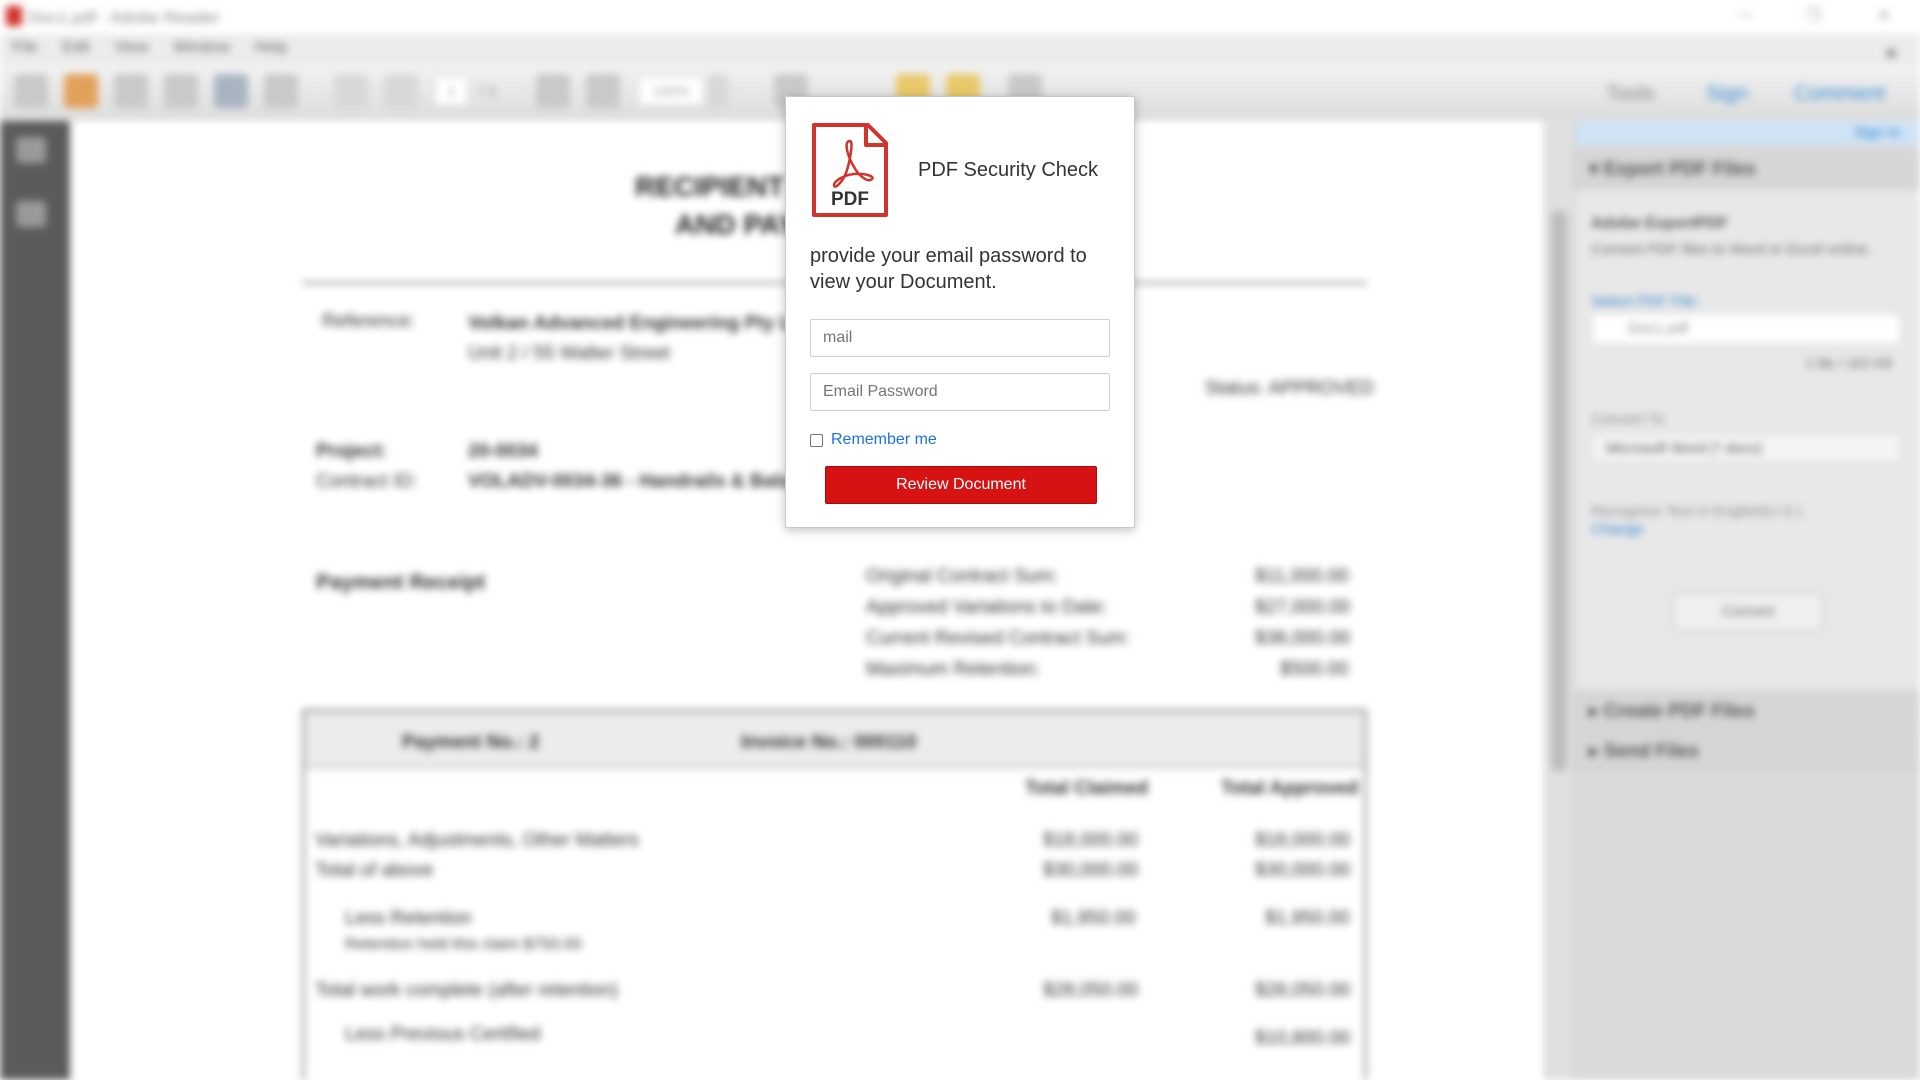 The height and width of the screenshot is (1080, 1920). Describe the element at coordinates (1091, 870) in the screenshot. I see `table-row-claimed: $30,000.00` at that location.